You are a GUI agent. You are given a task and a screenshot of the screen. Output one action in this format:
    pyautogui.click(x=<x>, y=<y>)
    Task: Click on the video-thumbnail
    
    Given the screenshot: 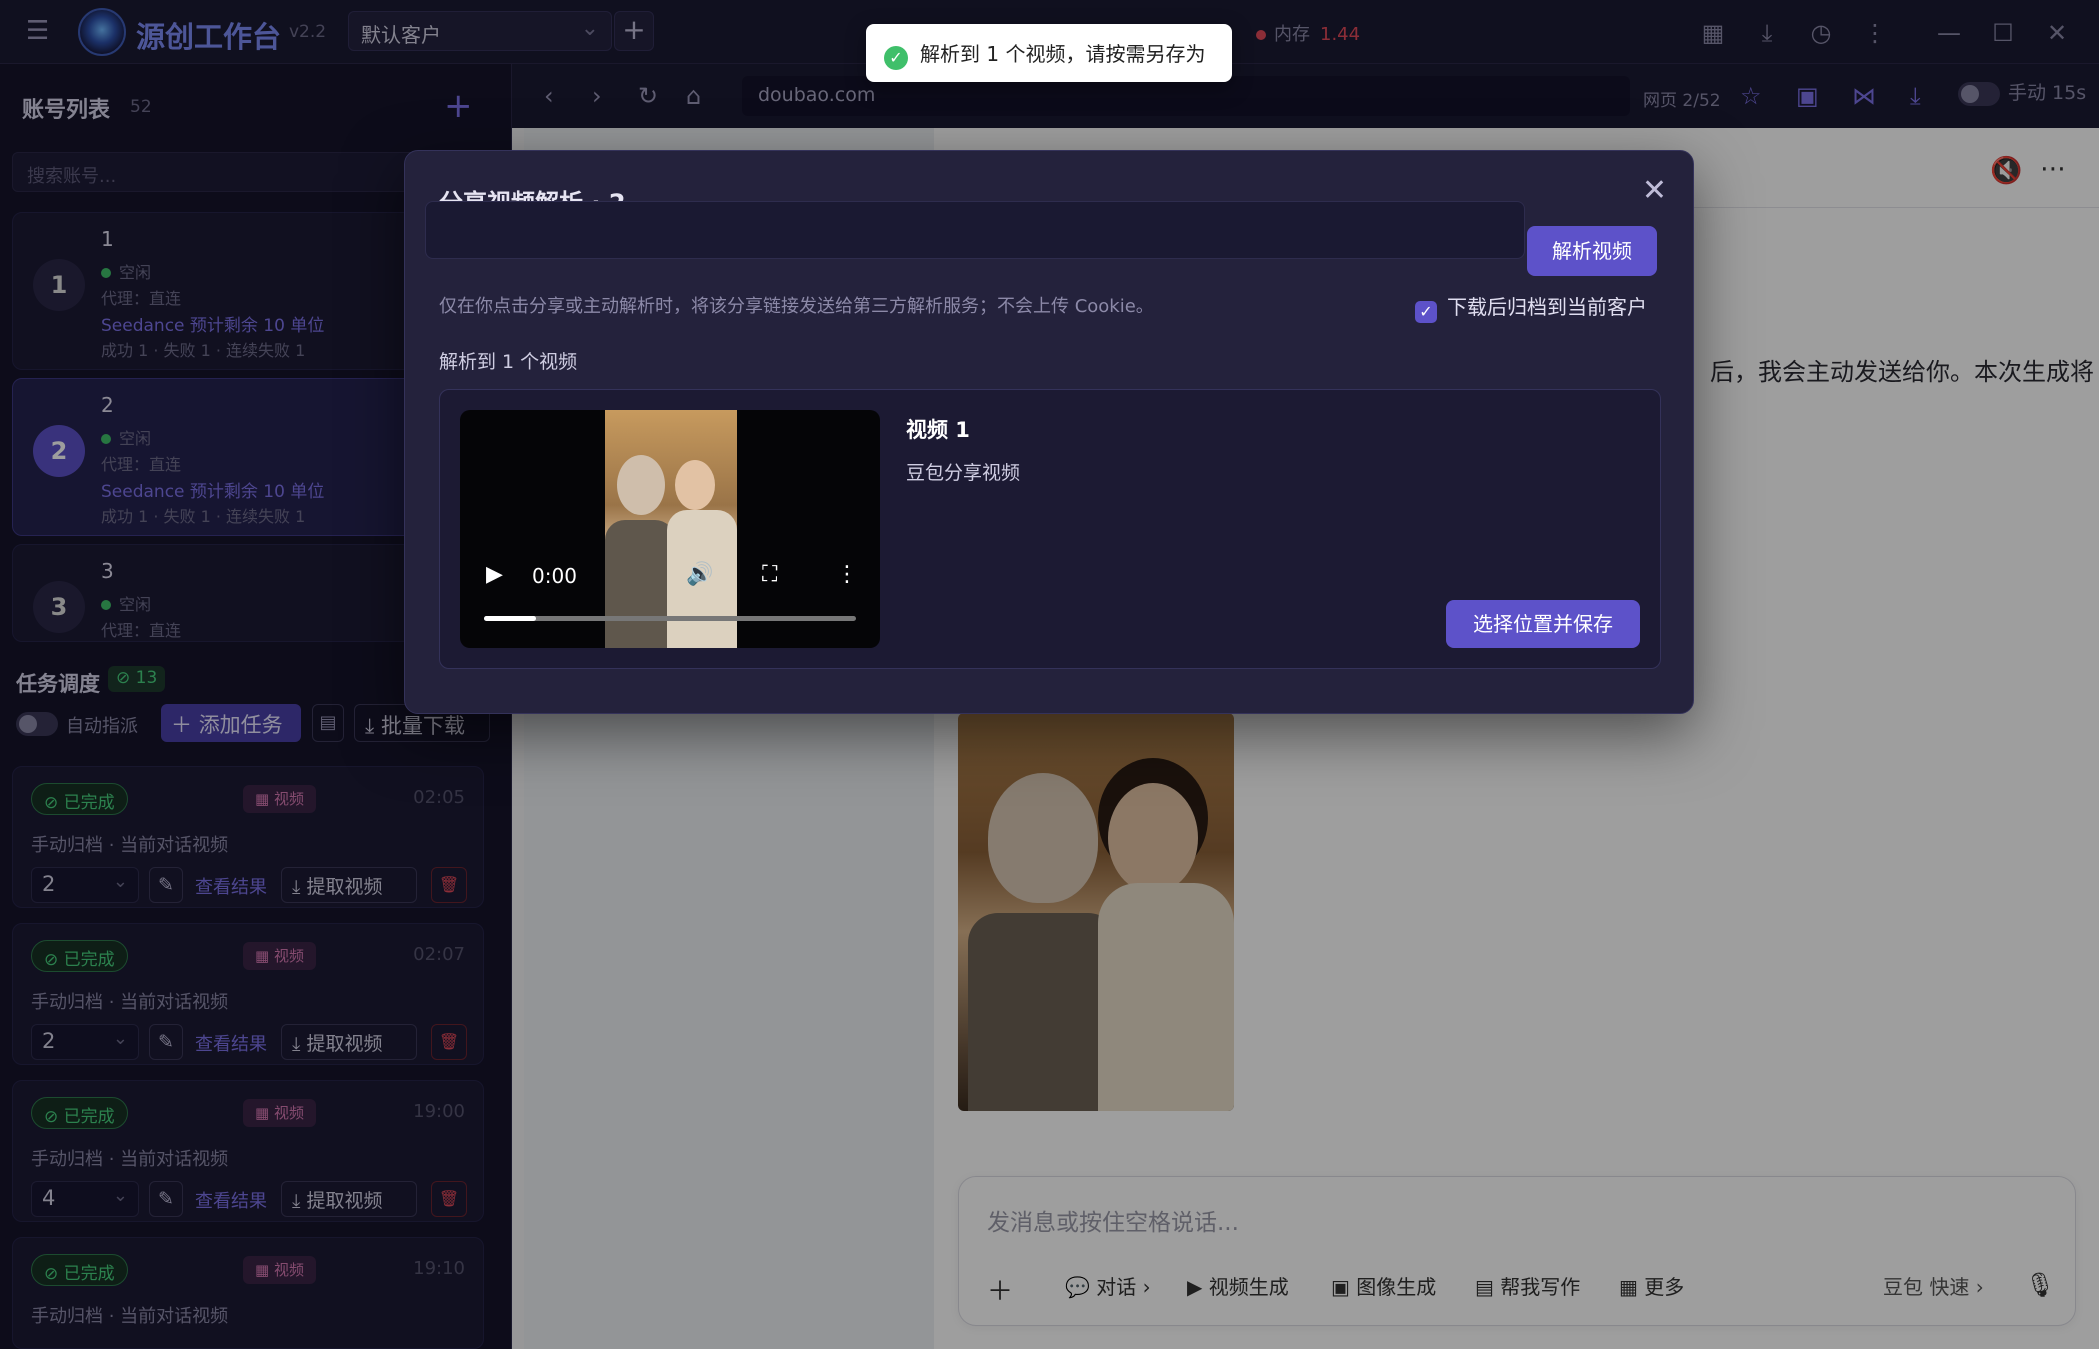 What is the action you would take?
    pyautogui.click(x=671, y=529)
    